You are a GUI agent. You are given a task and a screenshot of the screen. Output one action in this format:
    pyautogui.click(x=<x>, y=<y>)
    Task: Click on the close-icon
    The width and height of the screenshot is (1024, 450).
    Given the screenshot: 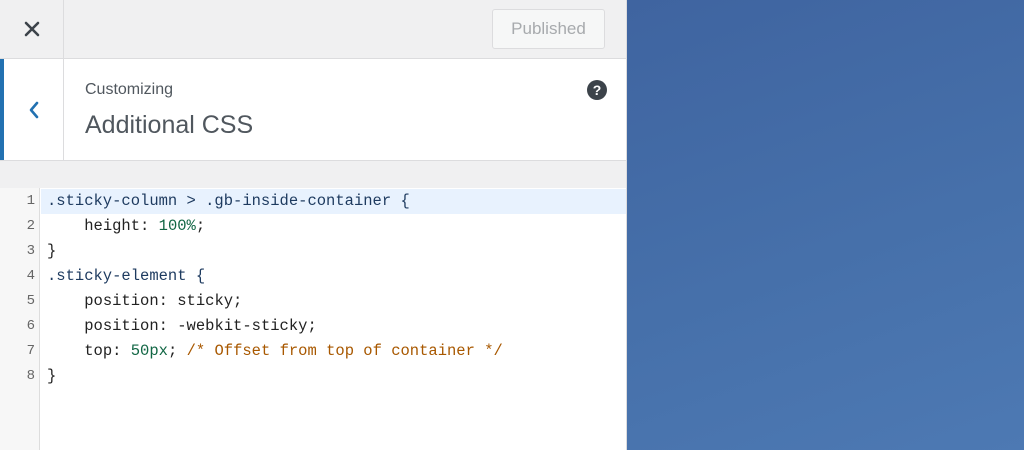 What is the action you would take?
    pyautogui.click(x=31, y=29)
    